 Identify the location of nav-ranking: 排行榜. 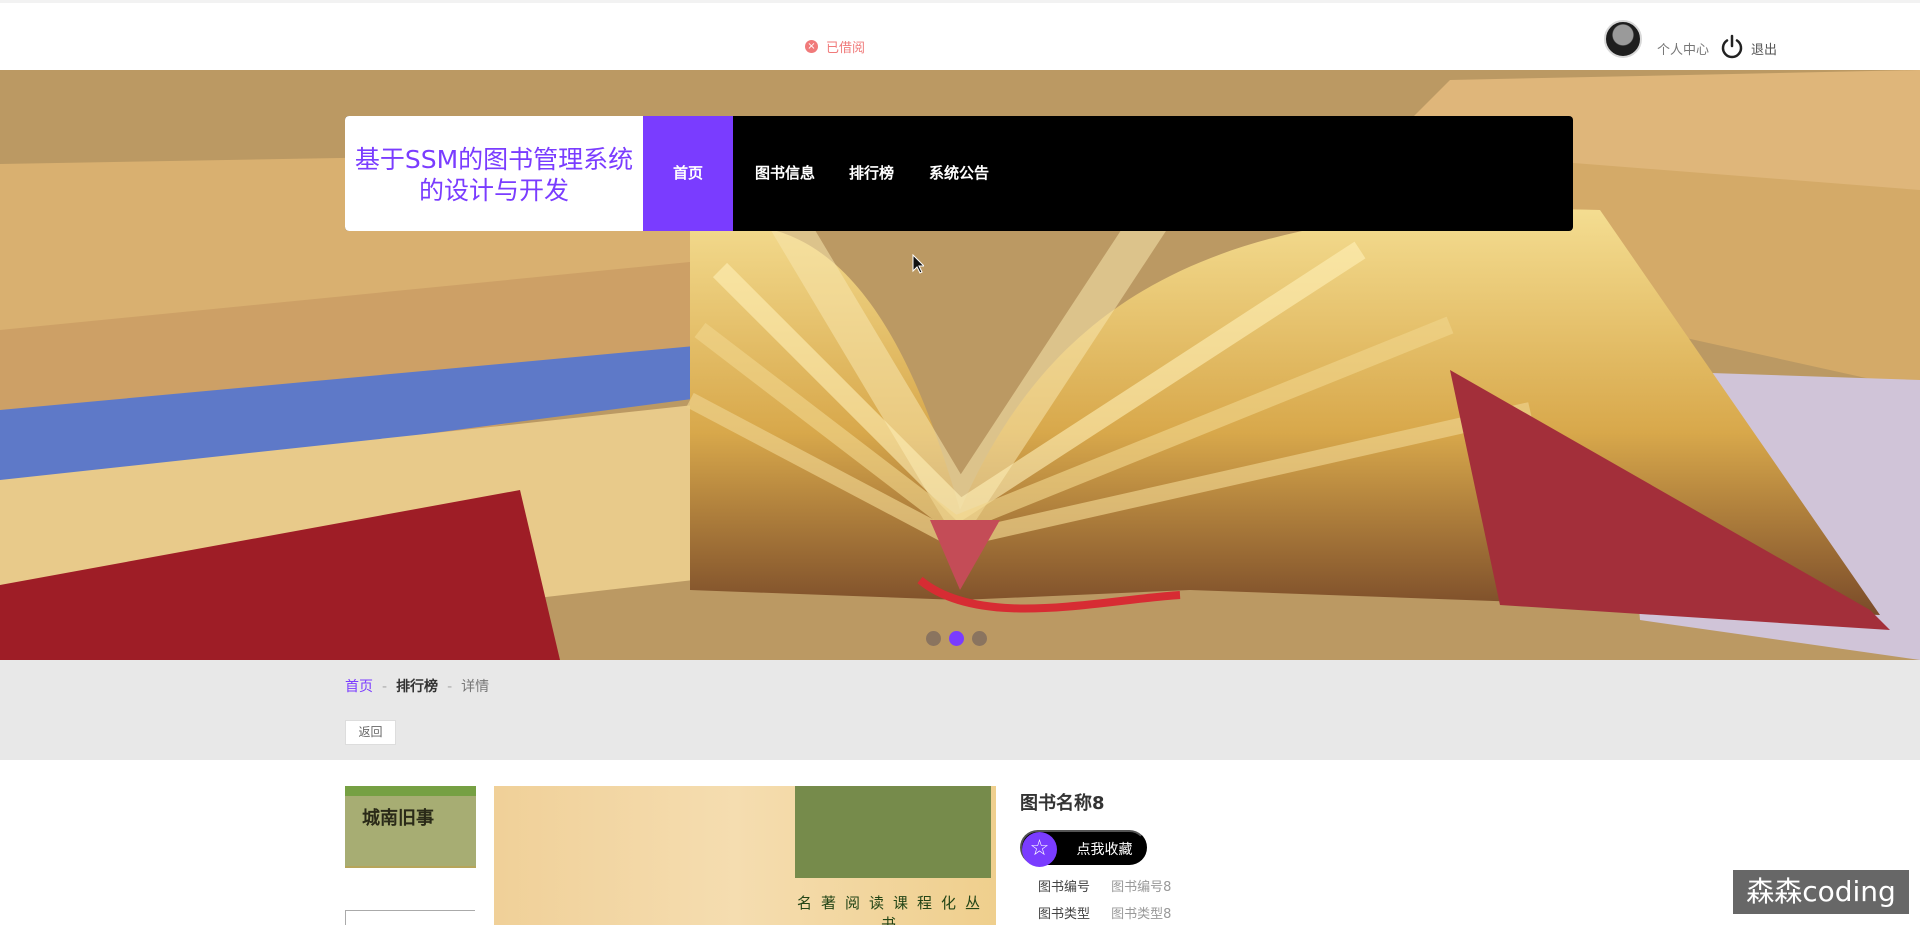
(871, 173).